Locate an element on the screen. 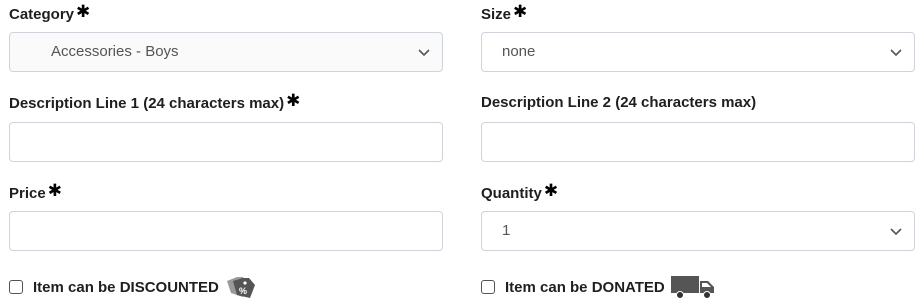 The image size is (920, 307). desc2-label: Description Line 2 (24 characters max) is located at coordinates (618, 103).